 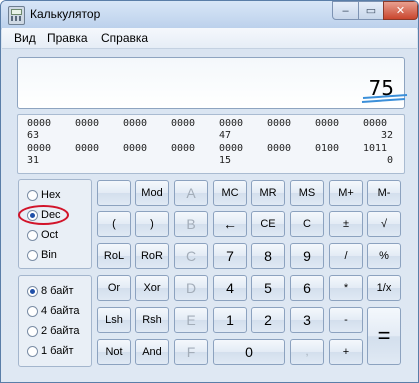 What do you see at coordinates (152, 224) in the screenshot?
I see `close-paren-key: )` at bounding box center [152, 224].